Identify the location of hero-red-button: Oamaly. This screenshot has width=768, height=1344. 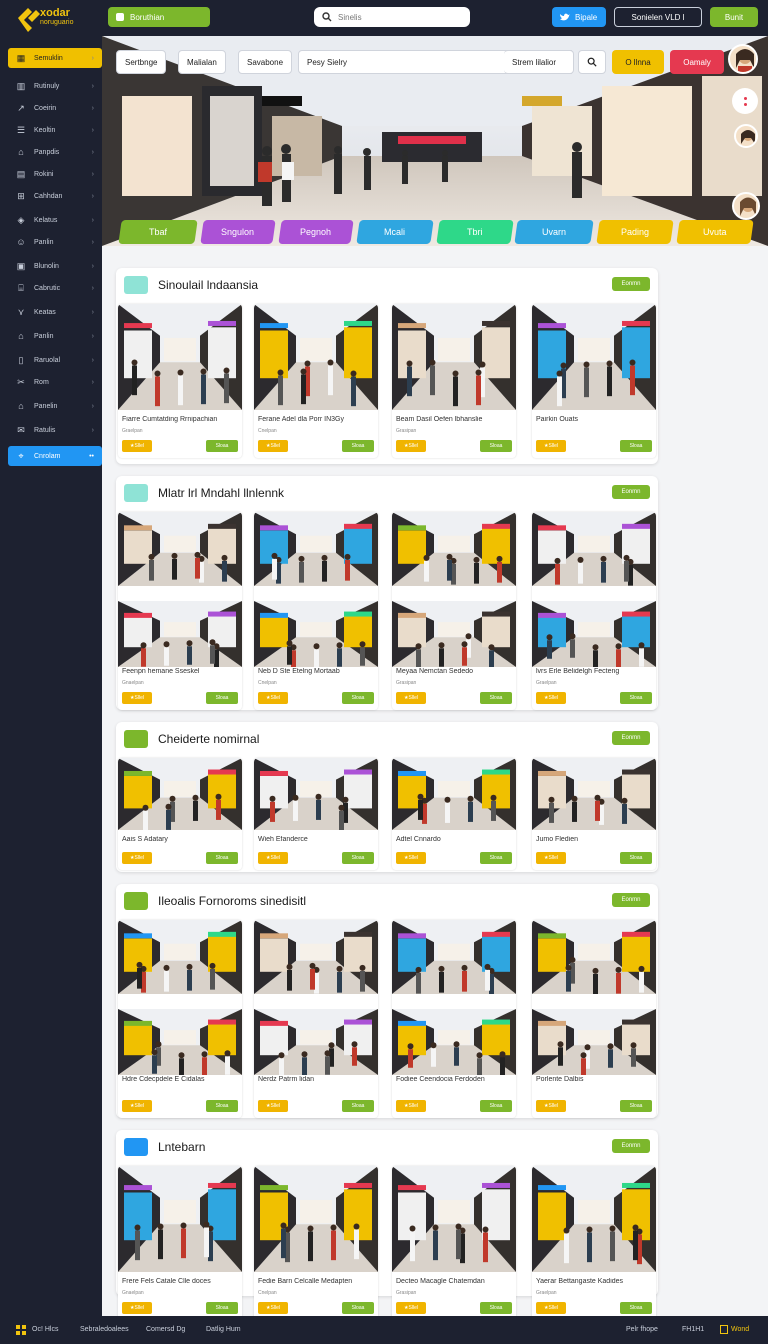
(697, 62).